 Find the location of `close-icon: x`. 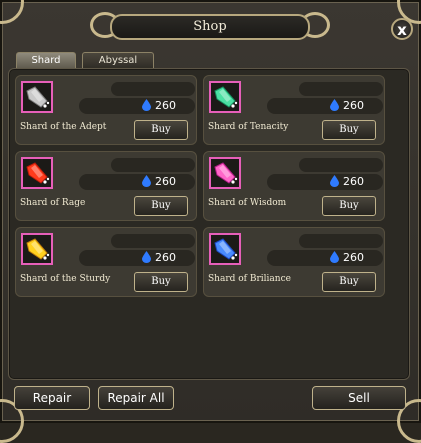

close-icon: x is located at coordinates (402, 30).